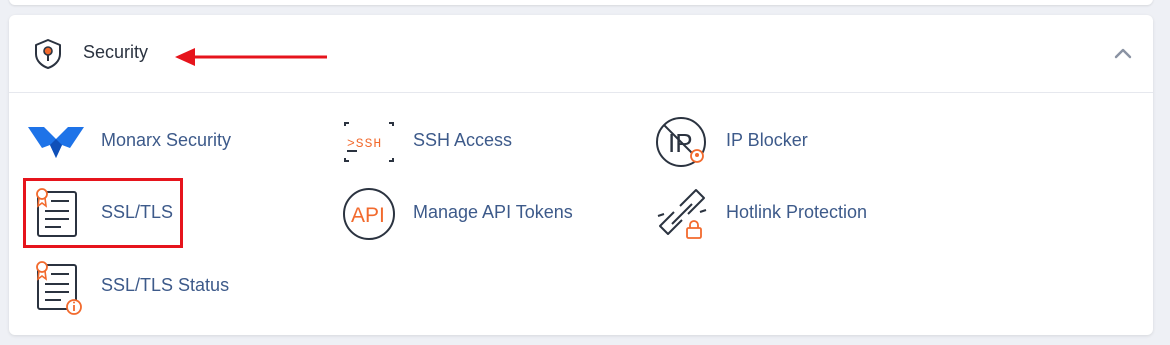  What do you see at coordinates (364, 143) in the screenshot?
I see `ssh-icon-text: >SSH` at bounding box center [364, 143].